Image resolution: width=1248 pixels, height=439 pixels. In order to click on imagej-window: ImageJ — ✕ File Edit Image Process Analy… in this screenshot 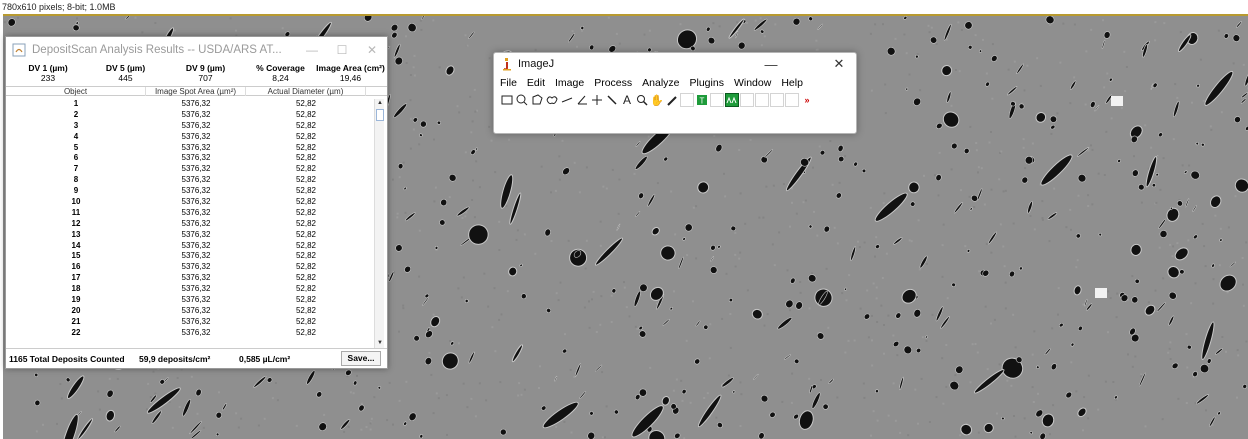, I will do `click(675, 93)`.